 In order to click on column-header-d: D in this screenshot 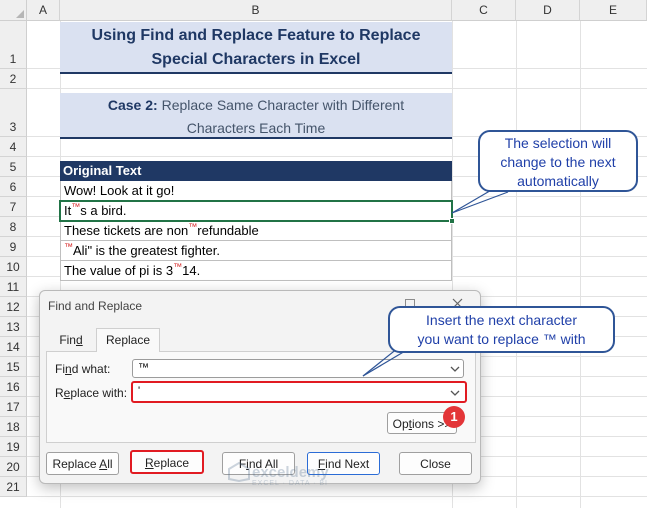, I will do `click(548, 10)`.